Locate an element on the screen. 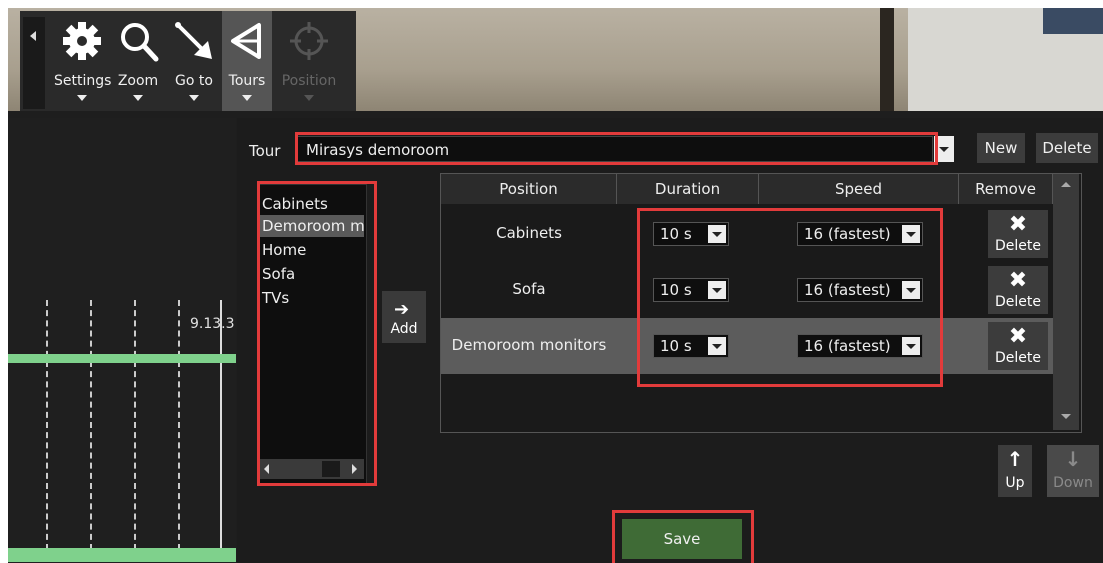 The image size is (1103, 563). settings-label: Settings is located at coordinates (83, 81).